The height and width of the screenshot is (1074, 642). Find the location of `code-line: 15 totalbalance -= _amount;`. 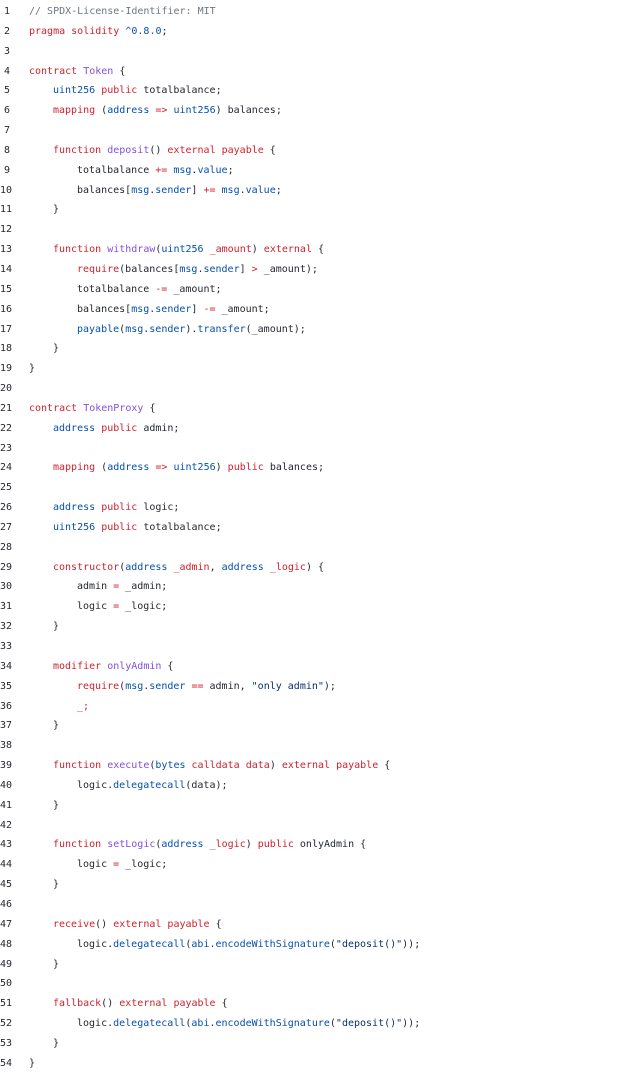

code-line: 15 totalbalance -= _amount; is located at coordinates (321, 290).